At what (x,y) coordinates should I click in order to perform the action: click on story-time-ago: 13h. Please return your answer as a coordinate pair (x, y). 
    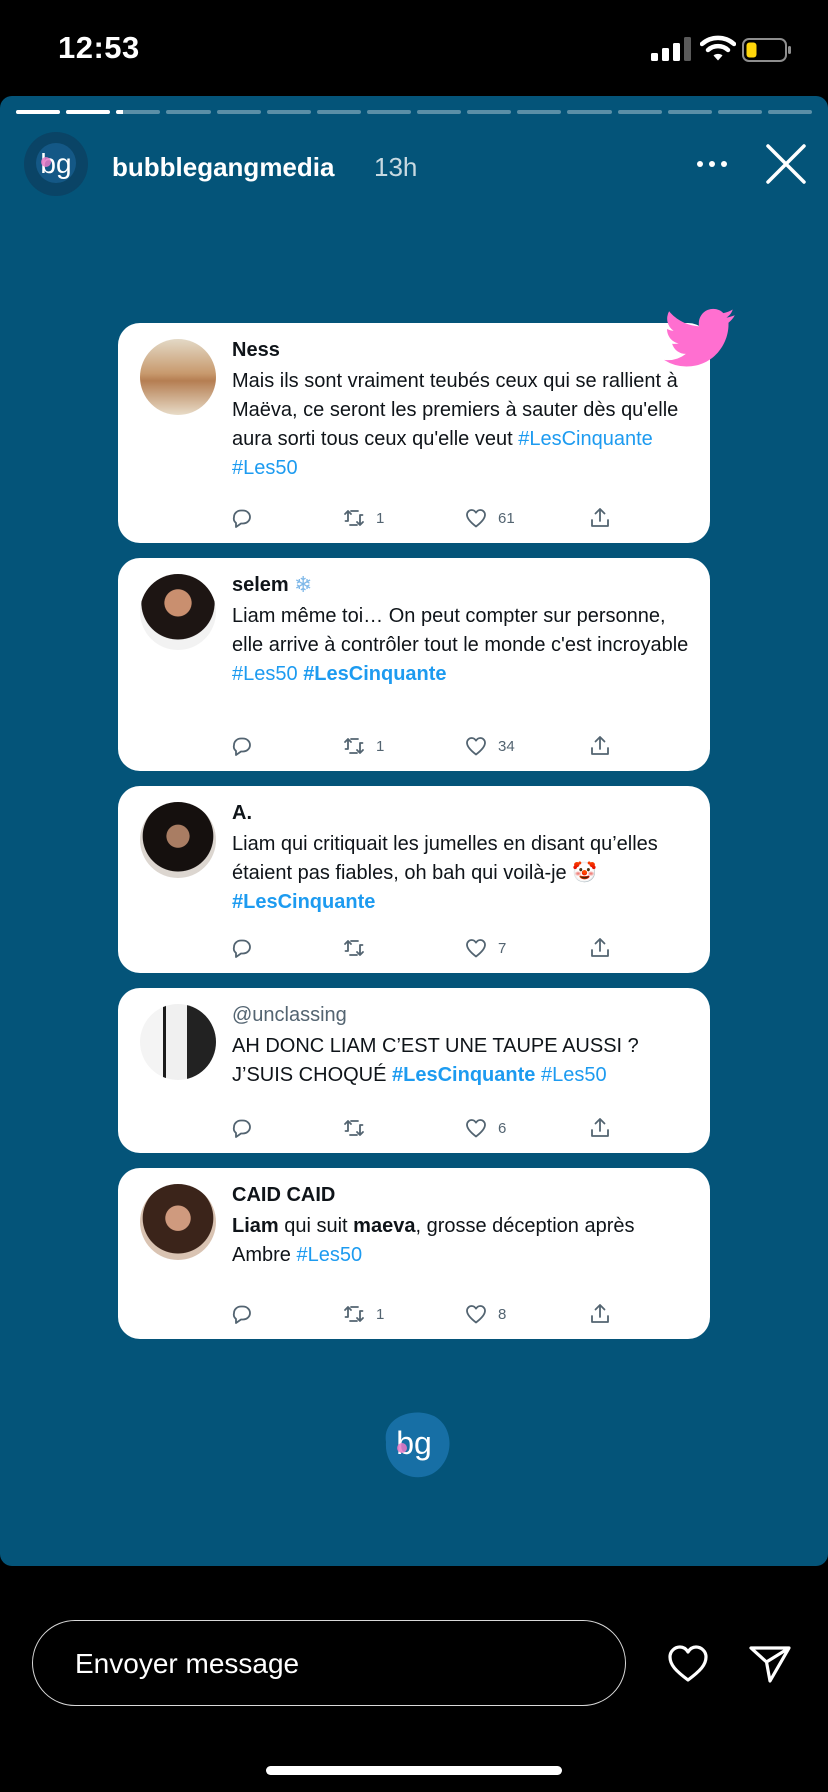
    Looking at the image, I should click on (396, 167).